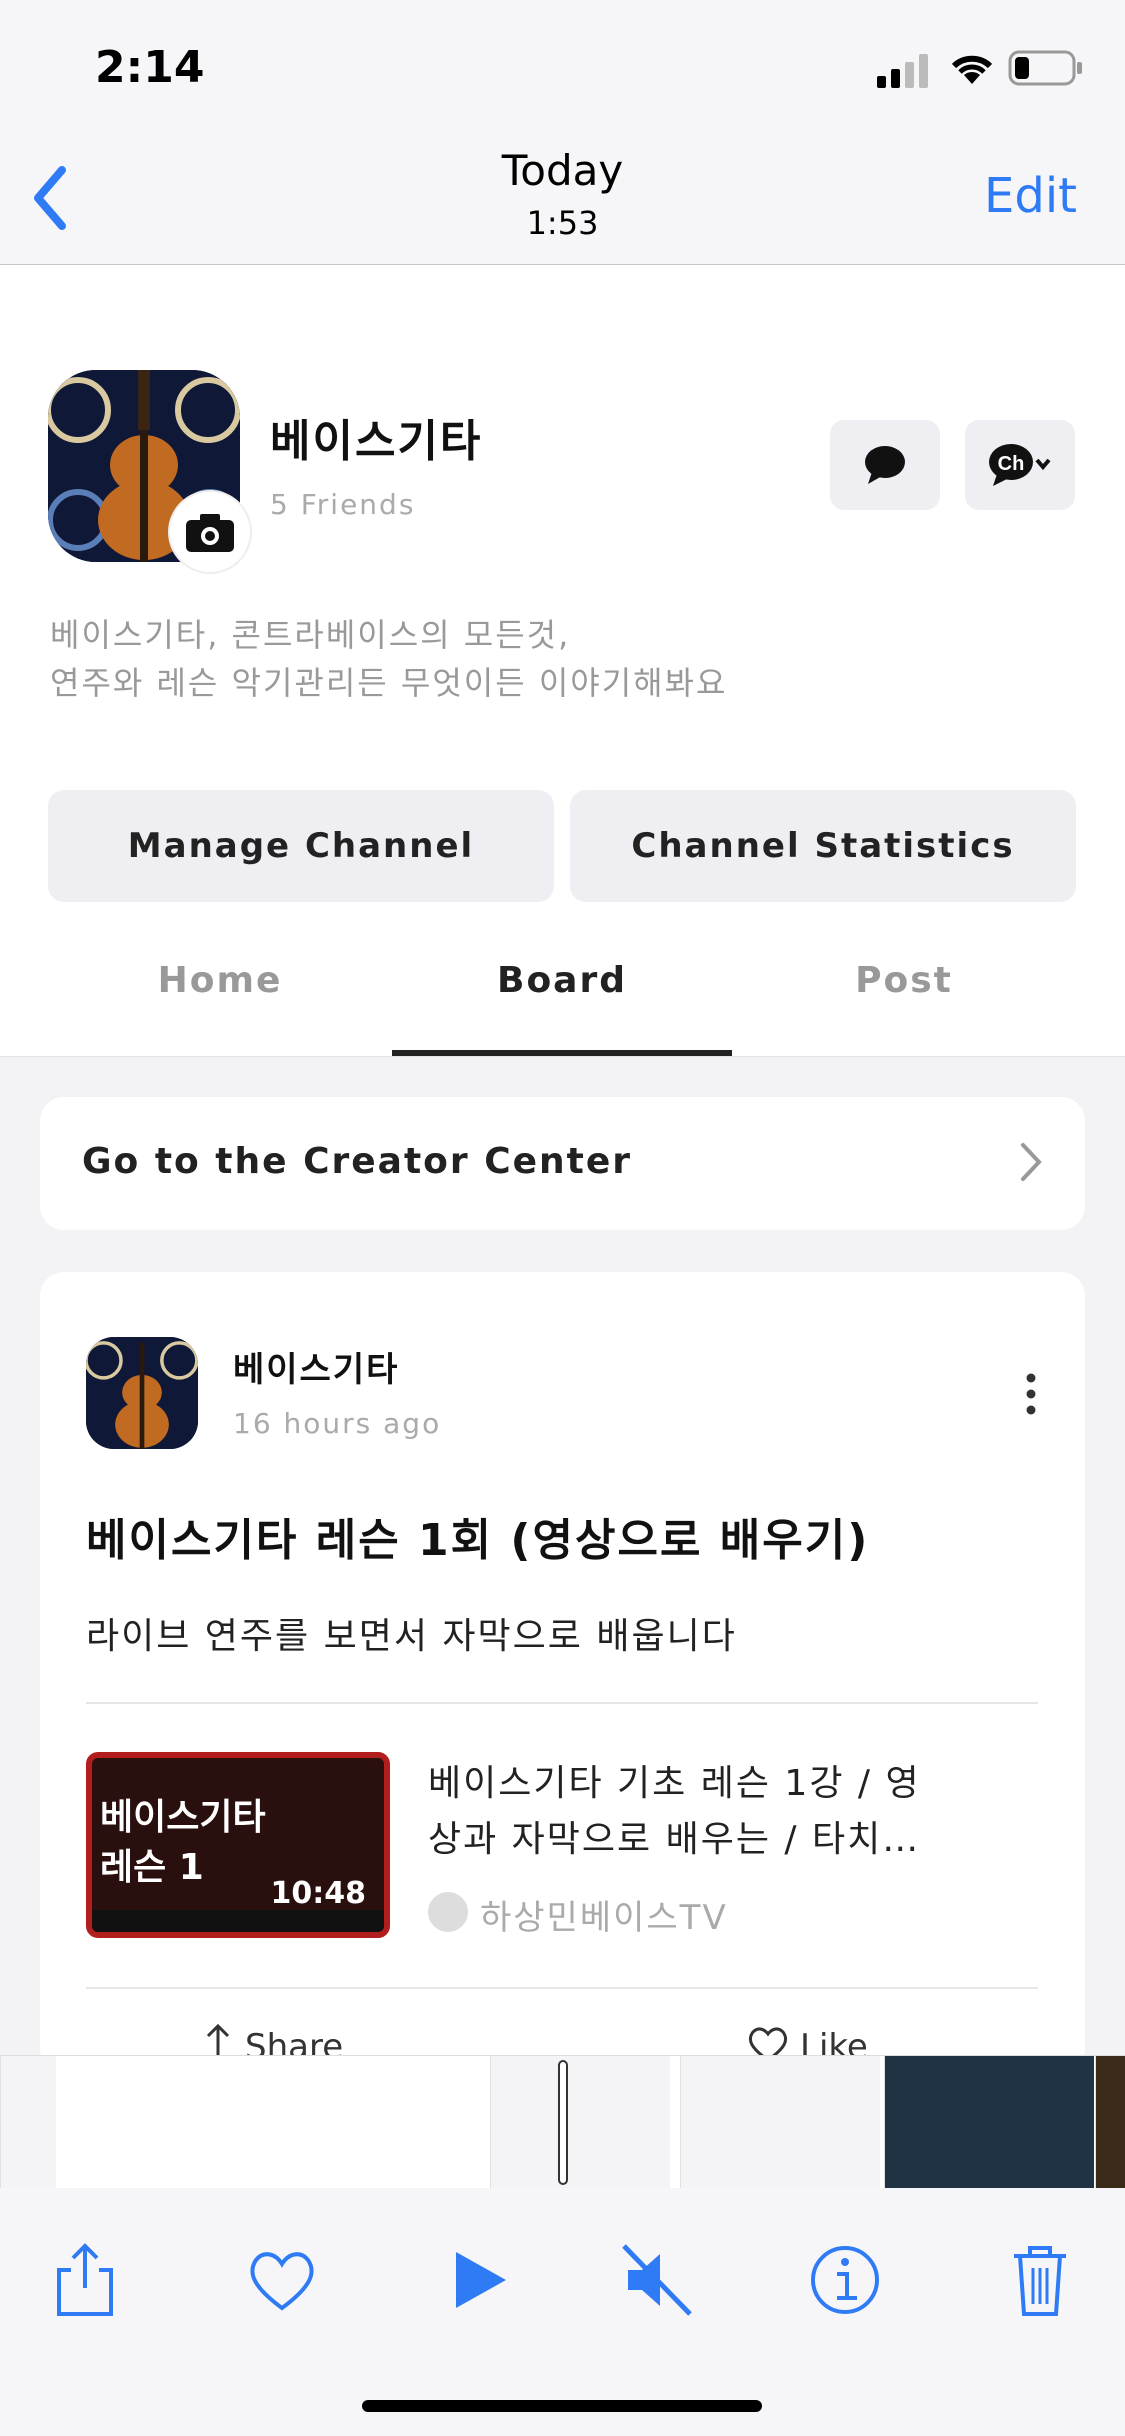 This screenshot has height=2436, width=1125. I want to click on battery-icon, so click(1045, 68).